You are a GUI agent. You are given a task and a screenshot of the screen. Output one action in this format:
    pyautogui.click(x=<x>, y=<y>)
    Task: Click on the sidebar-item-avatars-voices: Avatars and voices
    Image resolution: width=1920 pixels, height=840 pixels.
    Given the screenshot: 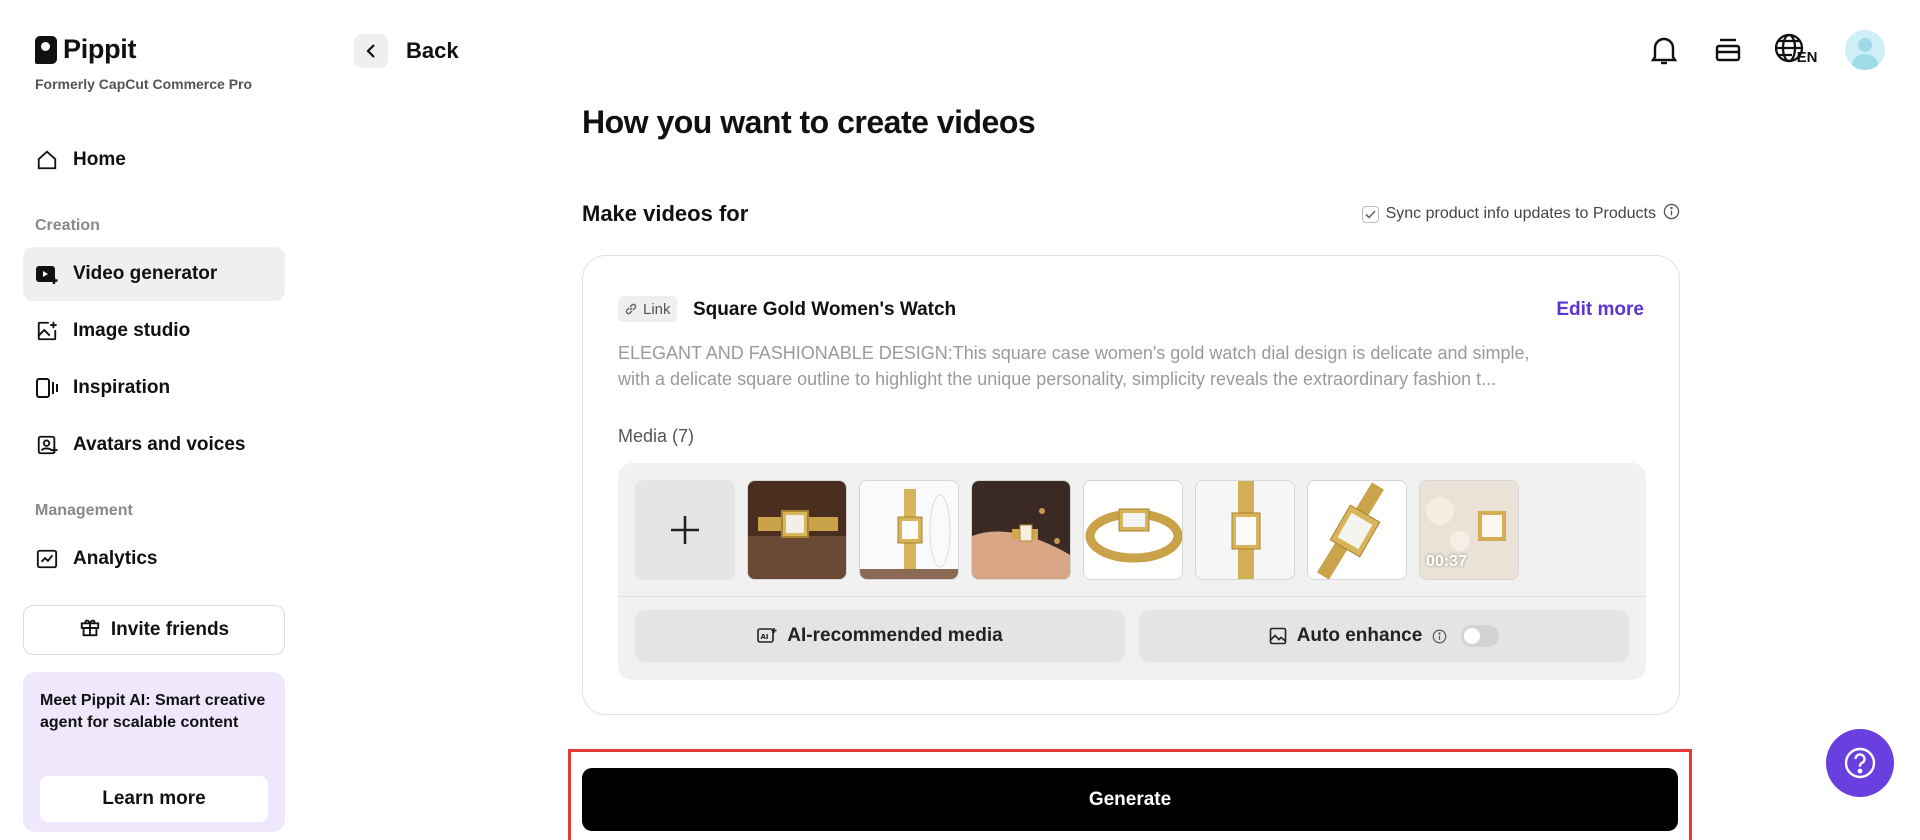 What is the action you would take?
    pyautogui.click(x=154, y=445)
    